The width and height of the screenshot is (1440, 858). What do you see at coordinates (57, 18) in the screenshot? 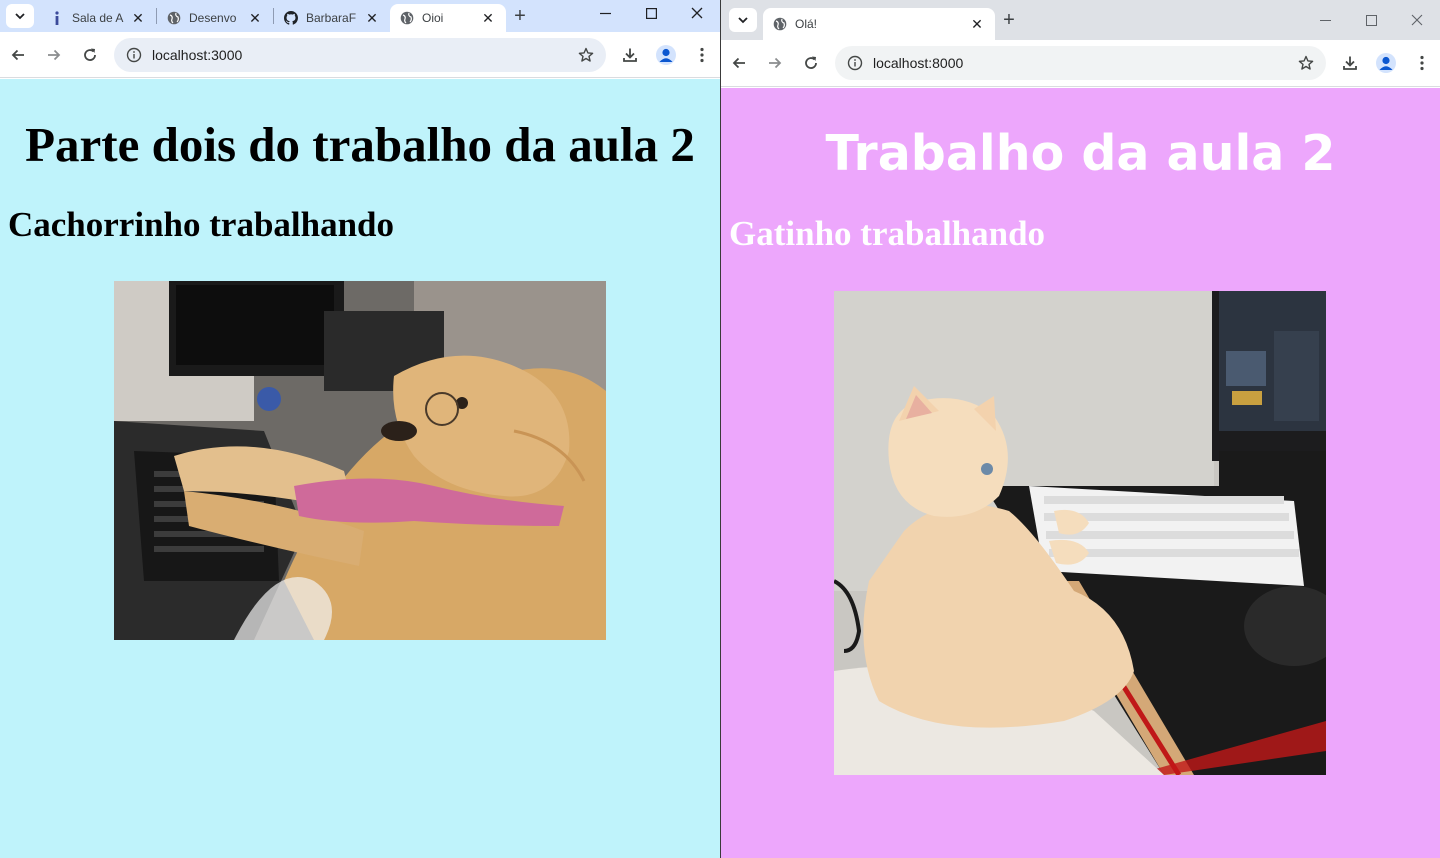
I see `info-icon` at bounding box center [57, 18].